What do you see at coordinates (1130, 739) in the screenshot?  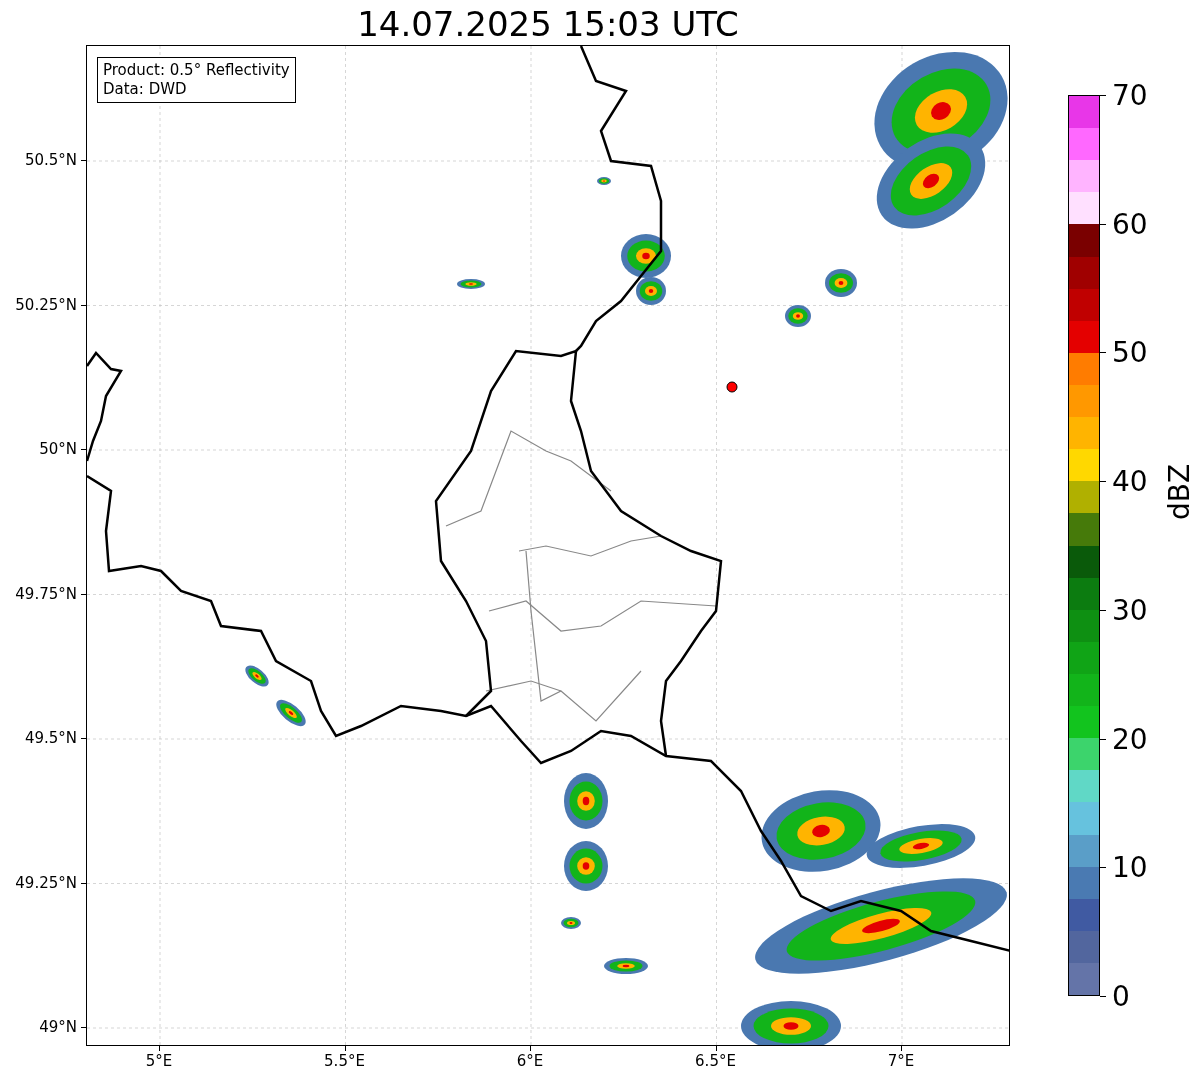 I see `colorbar-tick-label: 20` at bounding box center [1130, 739].